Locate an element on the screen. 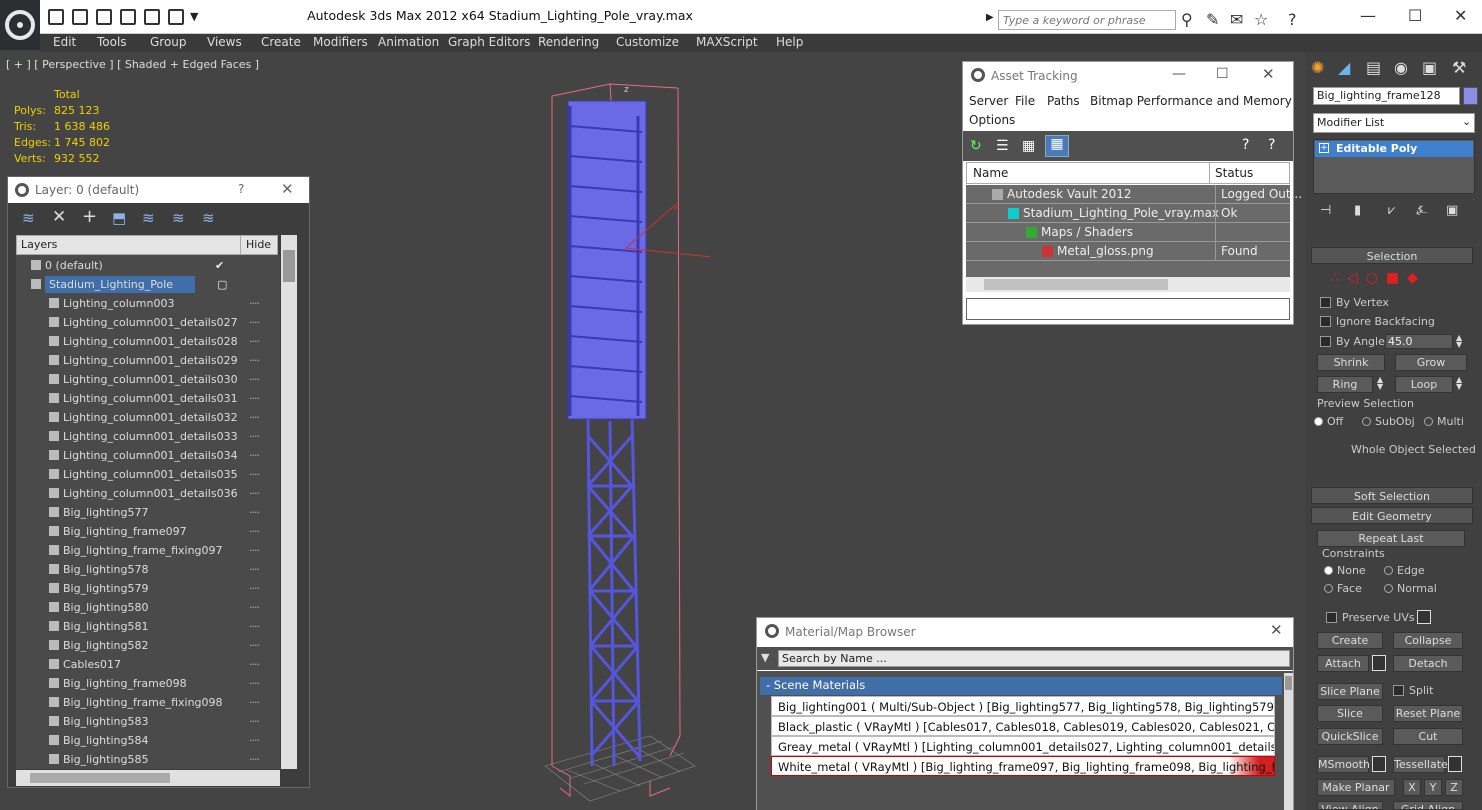 This screenshot has width=1482, height=810. object-row: Big_lighting578 ···· is located at coordinates (144, 569).